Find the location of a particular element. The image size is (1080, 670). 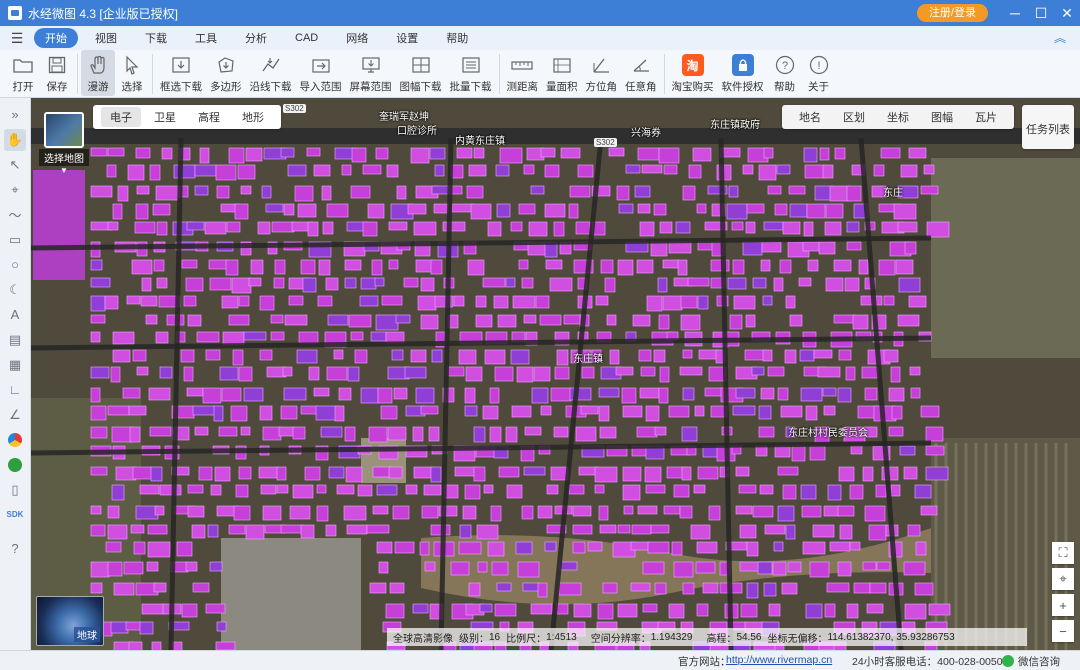

polygon-download-button: 多边形 is located at coordinates (226, 73).